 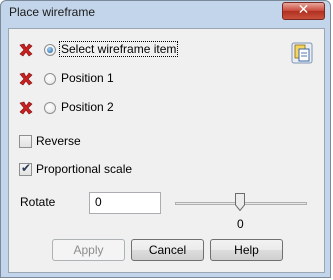 What do you see at coordinates (87, 78) in the screenshot?
I see `position-1-label: Position 1` at bounding box center [87, 78].